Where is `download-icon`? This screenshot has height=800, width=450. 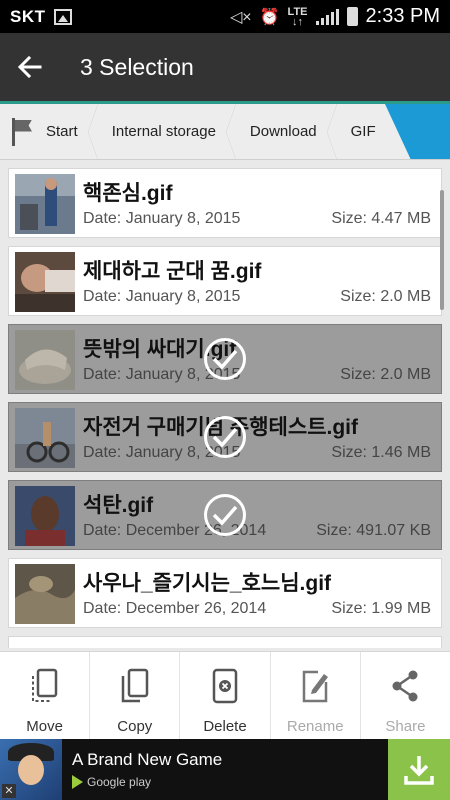 download-icon is located at coordinates (419, 770).